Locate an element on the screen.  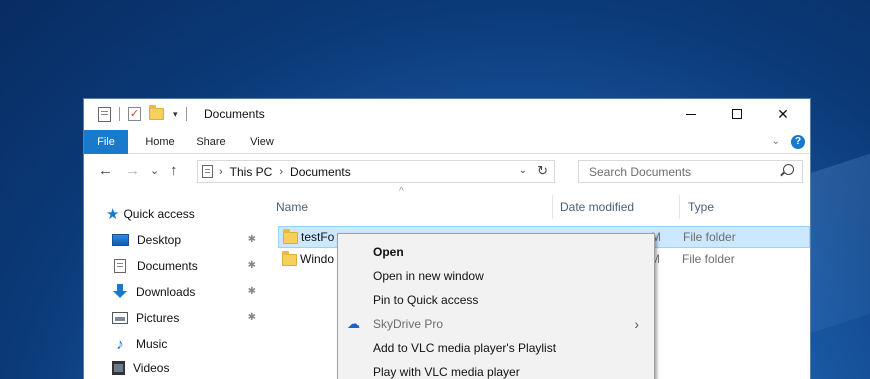
sidebar-item-downloads: Downloads ✱ is located at coordinates (187, 292).